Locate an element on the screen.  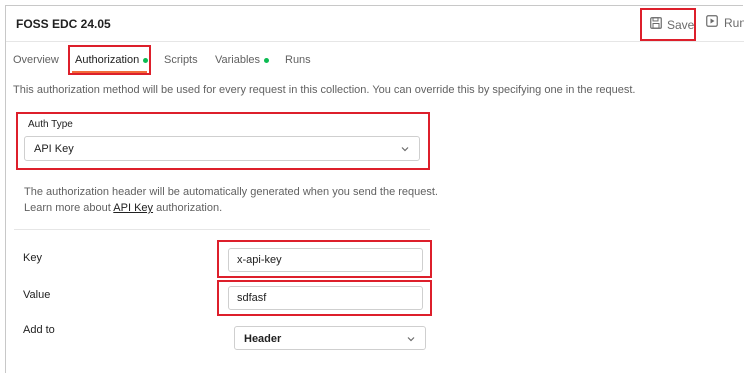
tab-variables: Variables is located at coordinates (242, 60).